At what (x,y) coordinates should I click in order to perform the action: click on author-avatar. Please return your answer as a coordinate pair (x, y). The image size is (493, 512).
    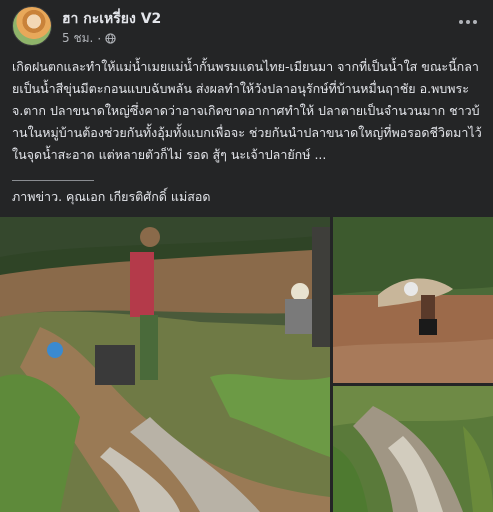
    Looking at the image, I should click on (32, 26).